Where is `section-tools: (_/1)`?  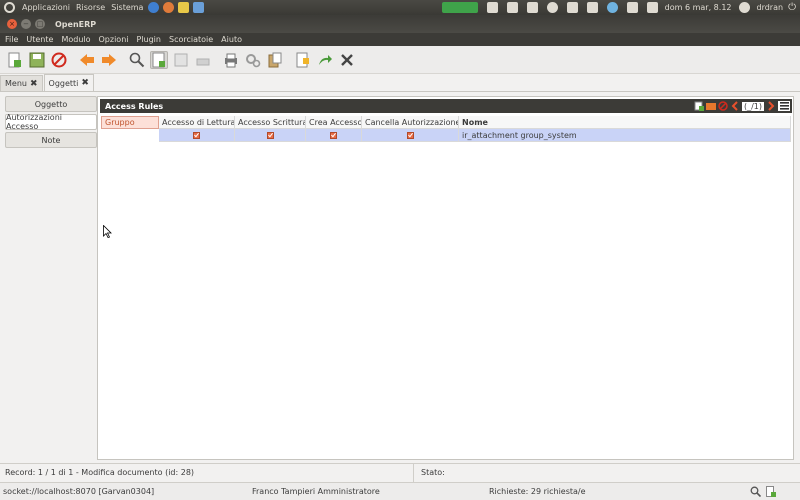 section-tools: (_/1) is located at coordinates (737, 106).